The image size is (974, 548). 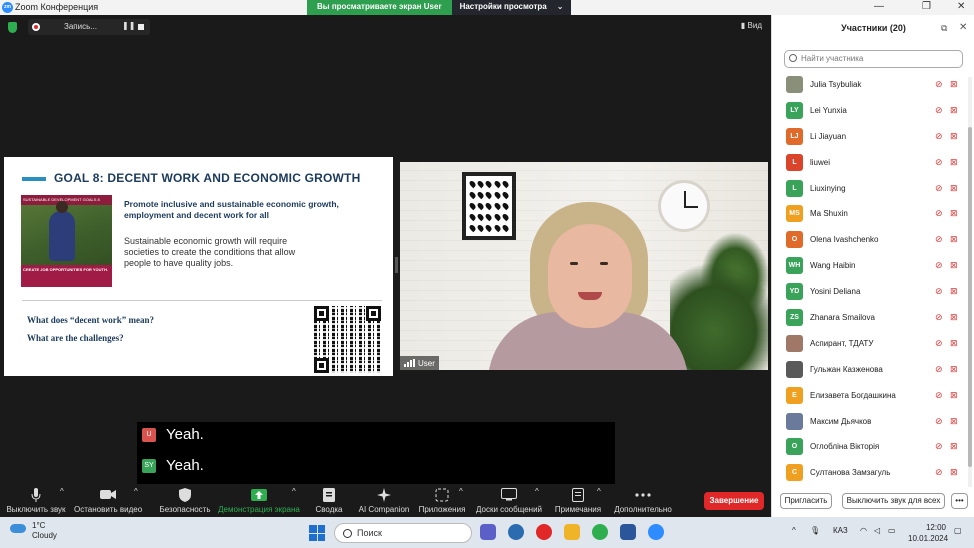 I want to click on more-options-button: •••, so click(x=959, y=501).